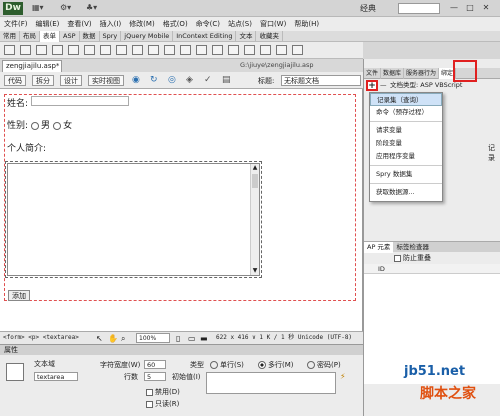 The height and width of the screenshot is (416, 500). I want to click on code-view-button: 代码, so click(15, 80).